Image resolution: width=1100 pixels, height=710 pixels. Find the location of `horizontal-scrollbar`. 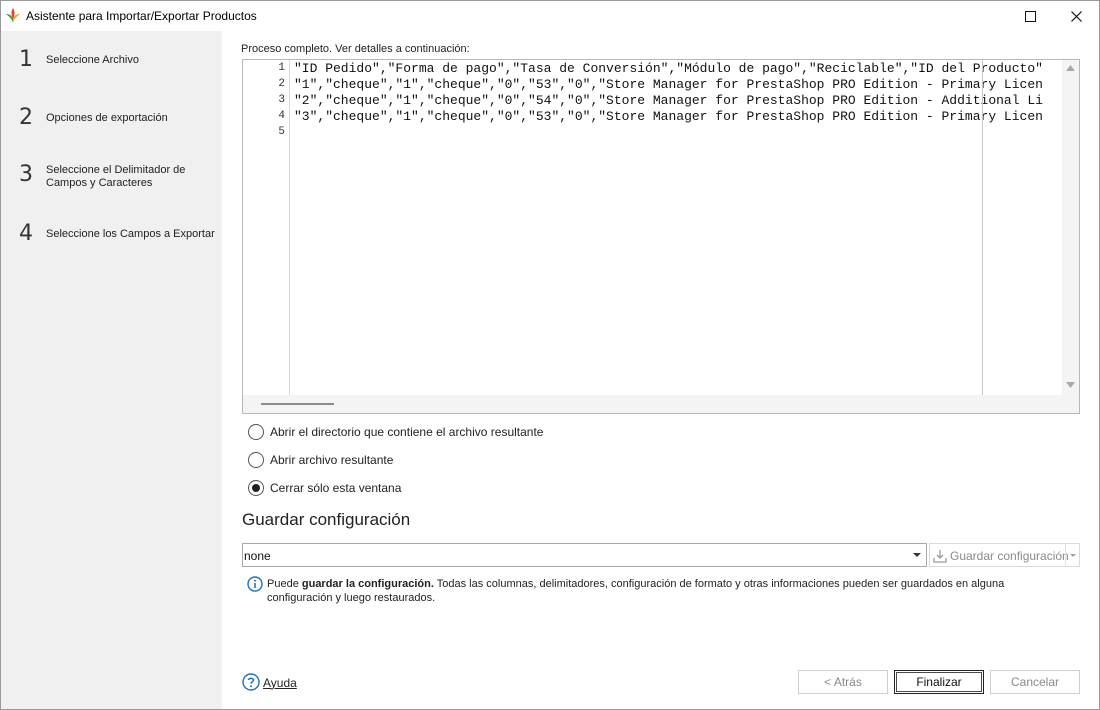

horizontal-scrollbar is located at coordinates (661, 404).